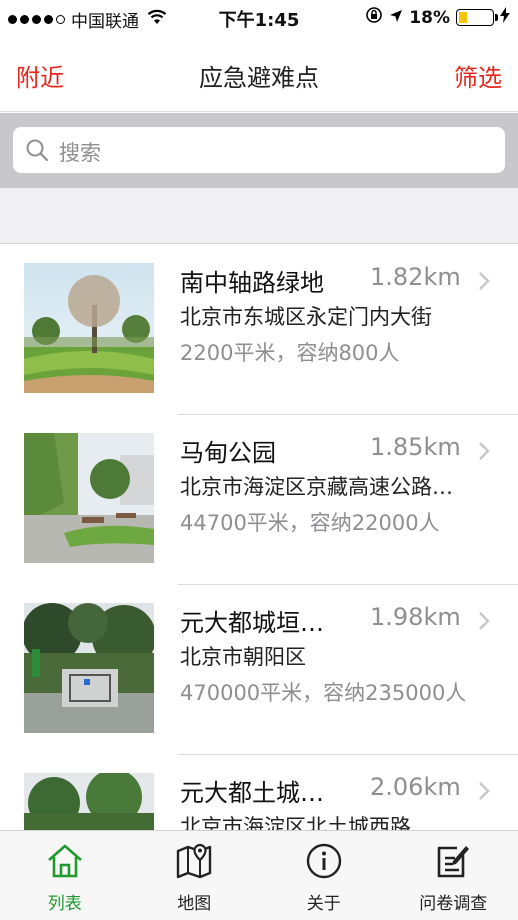  Describe the element at coordinates (194, 863) in the screenshot. I see `map-icon` at that location.